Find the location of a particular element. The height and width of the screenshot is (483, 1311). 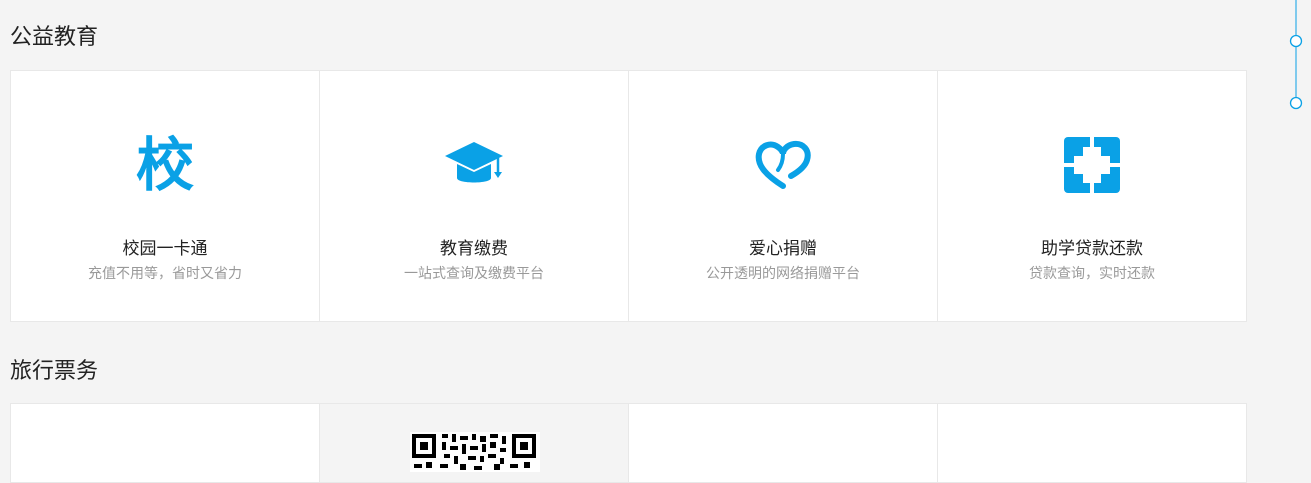

service-card-student-loan-repayment: 助学贷款还款 贷款查询，实时还款 is located at coordinates (1092, 196).